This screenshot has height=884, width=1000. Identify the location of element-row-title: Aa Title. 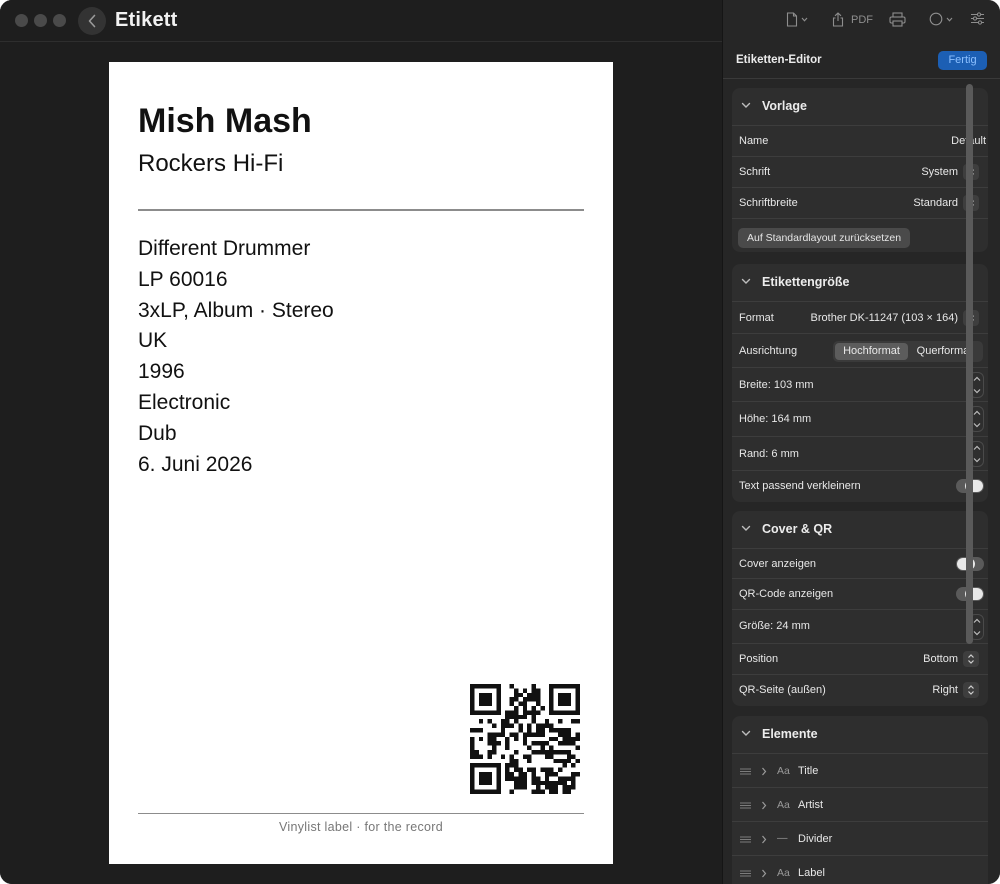
(860, 771).